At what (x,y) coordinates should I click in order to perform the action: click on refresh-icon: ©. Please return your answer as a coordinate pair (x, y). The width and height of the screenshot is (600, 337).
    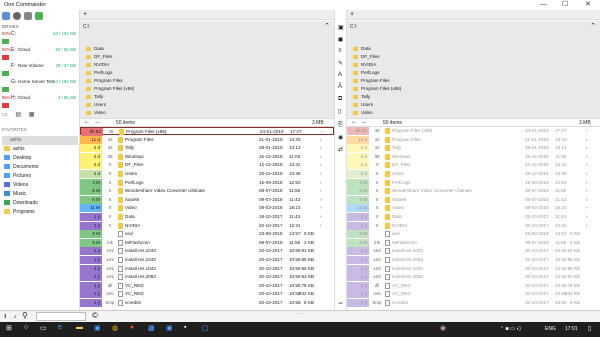
    Looking at the image, I should click on (95, 315).